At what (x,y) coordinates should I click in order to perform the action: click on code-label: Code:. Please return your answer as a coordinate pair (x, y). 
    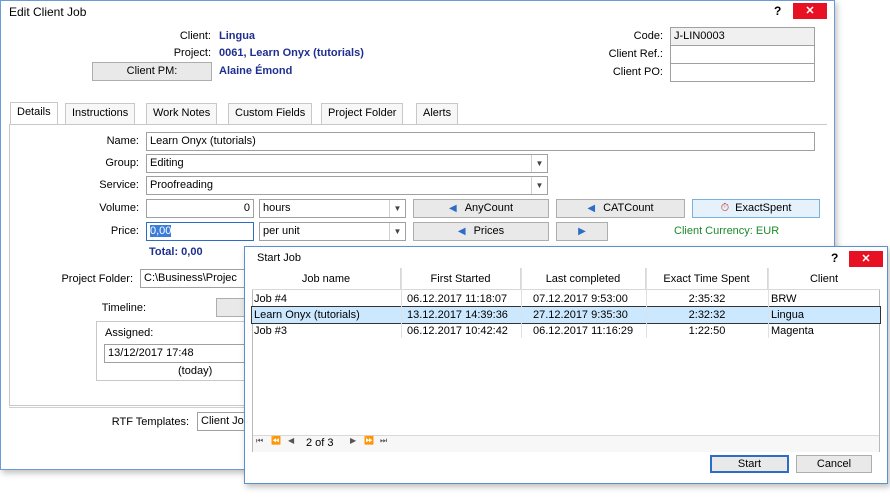
    Looking at the image, I should click on (648, 36).